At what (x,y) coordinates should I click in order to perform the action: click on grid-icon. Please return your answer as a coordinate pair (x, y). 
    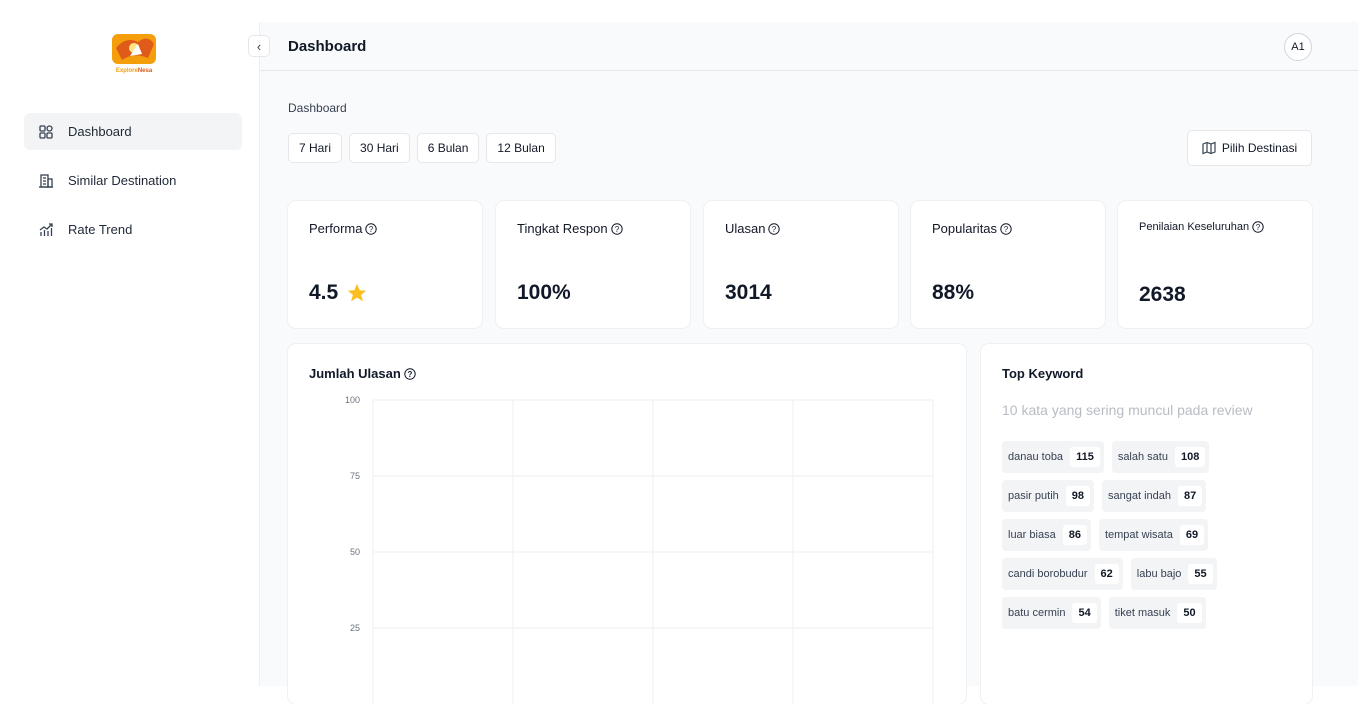
    Looking at the image, I should click on (46, 132).